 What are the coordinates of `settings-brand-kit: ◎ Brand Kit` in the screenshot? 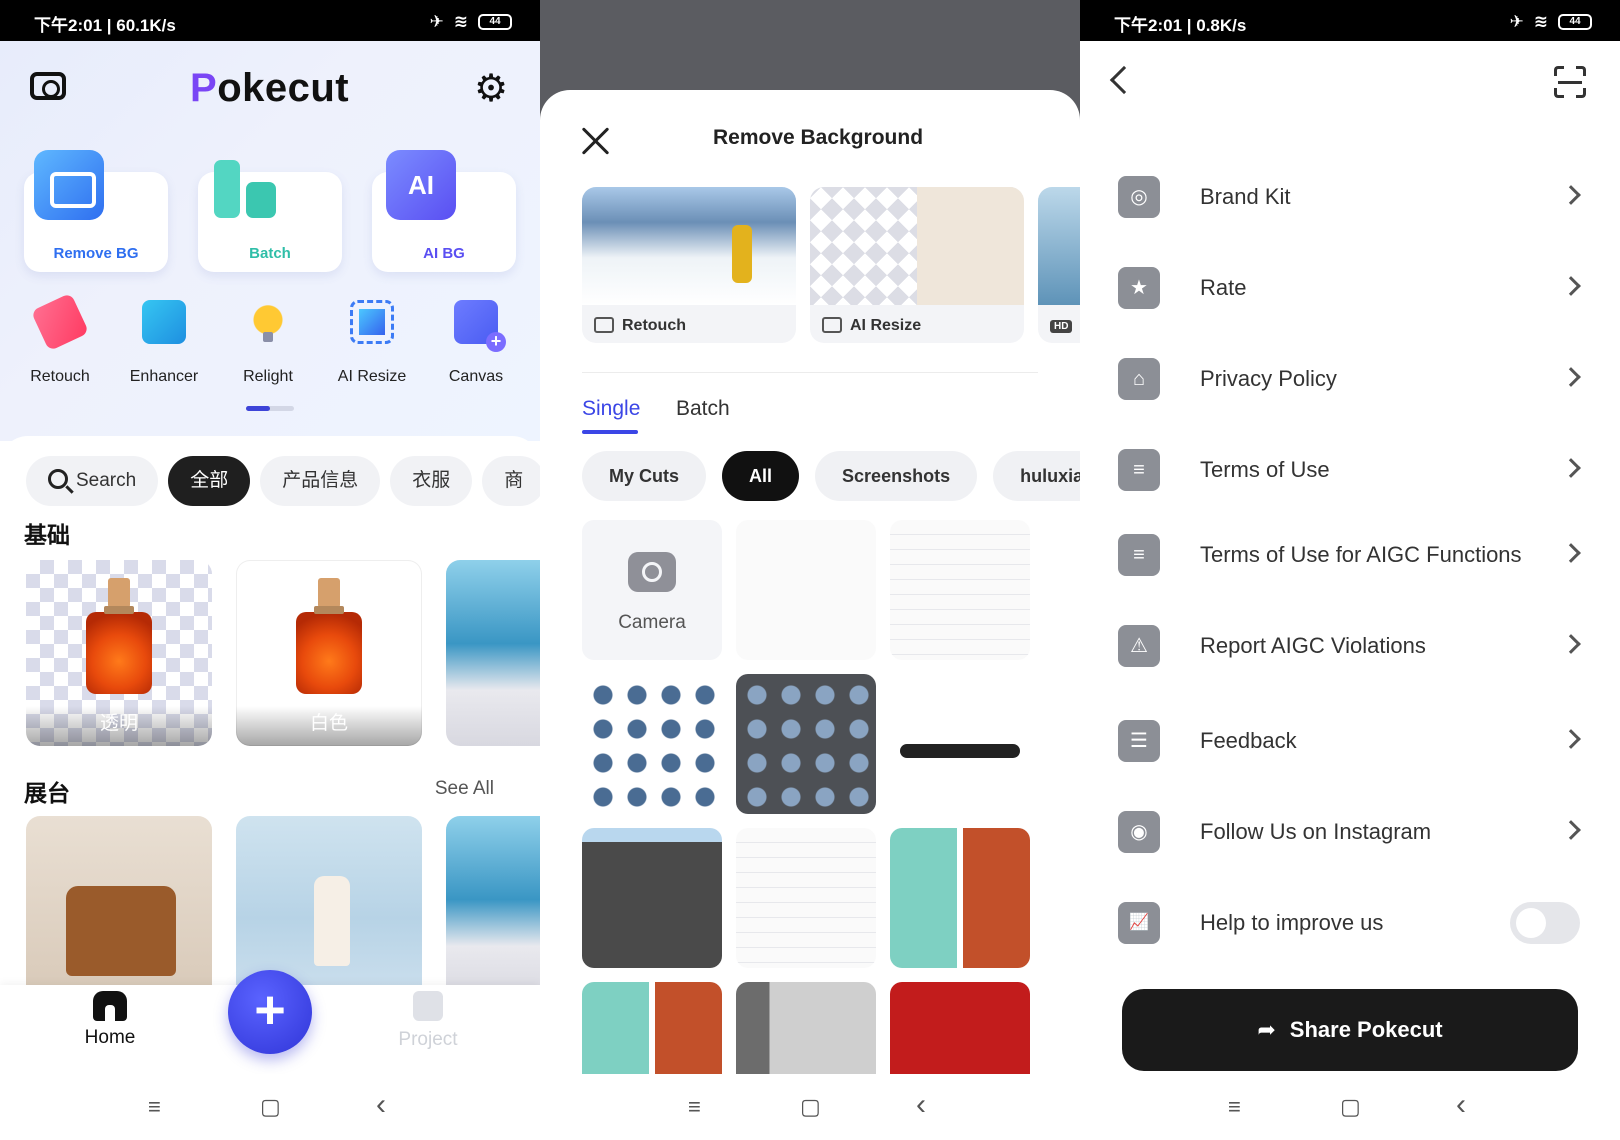 It's located at (1349, 199).